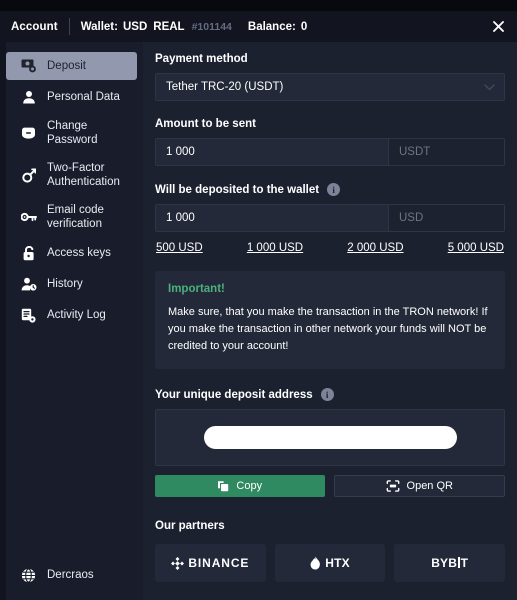 The image size is (517, 600). I want to click on partners-title: Our partners, so click(190, 526).